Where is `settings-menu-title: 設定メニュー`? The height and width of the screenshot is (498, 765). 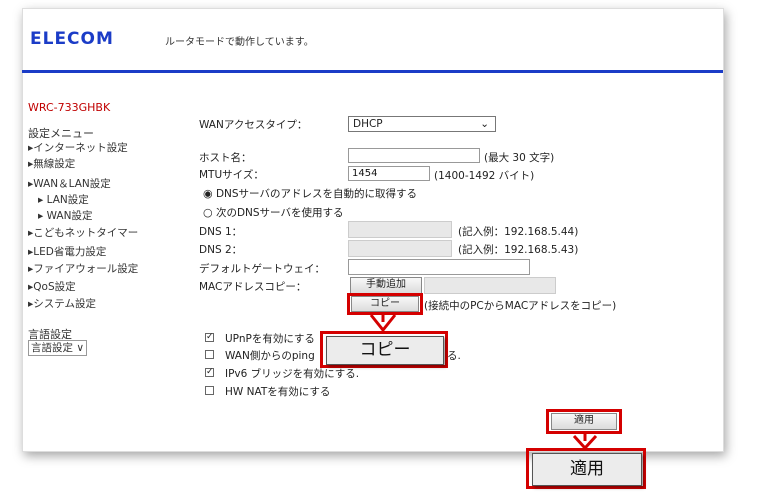
settings-menu-title: 設定メニュー is located at coordinates (61, 133).